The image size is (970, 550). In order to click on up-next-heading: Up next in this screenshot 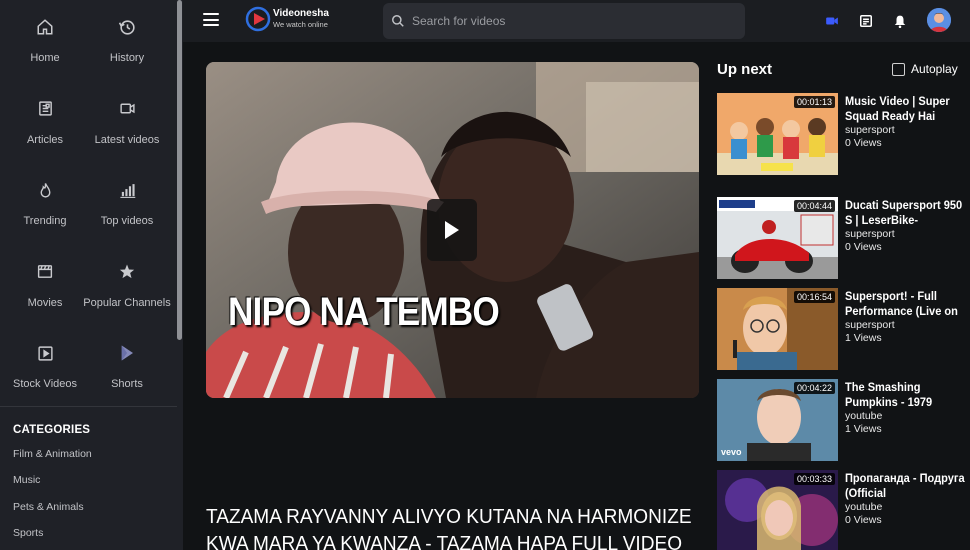, I will do `click(745, 69)`.